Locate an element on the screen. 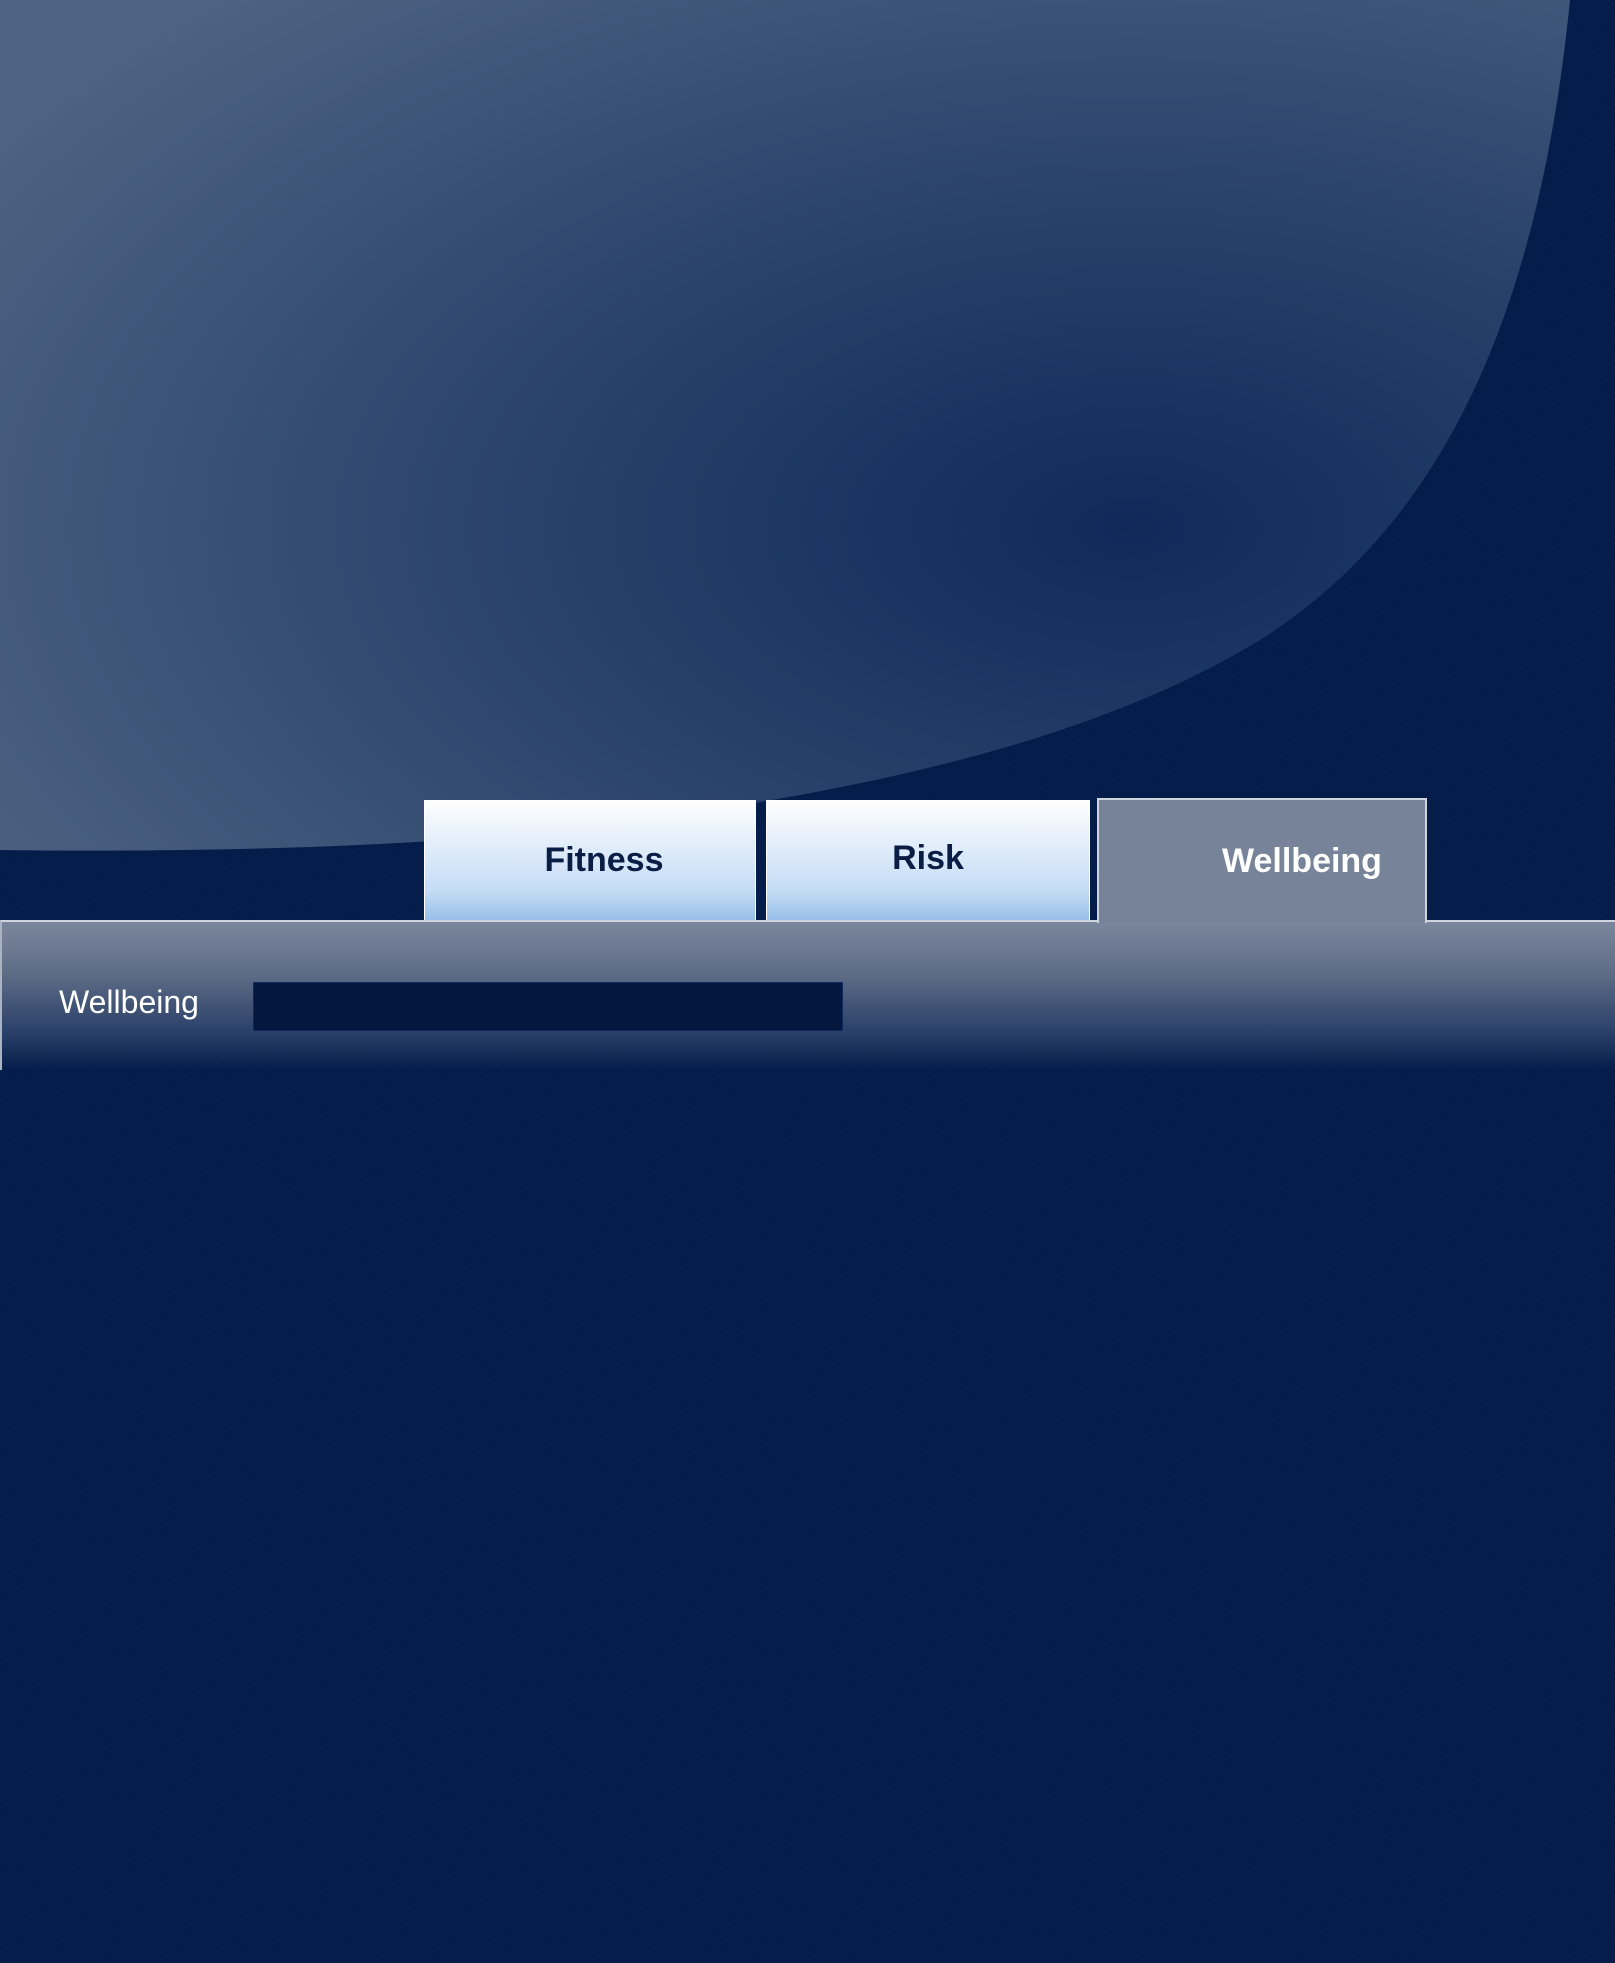 This screenshot has width=1615, height=1963. wellbeing-panel: Wellbeing is located at coordinates (807, 995).